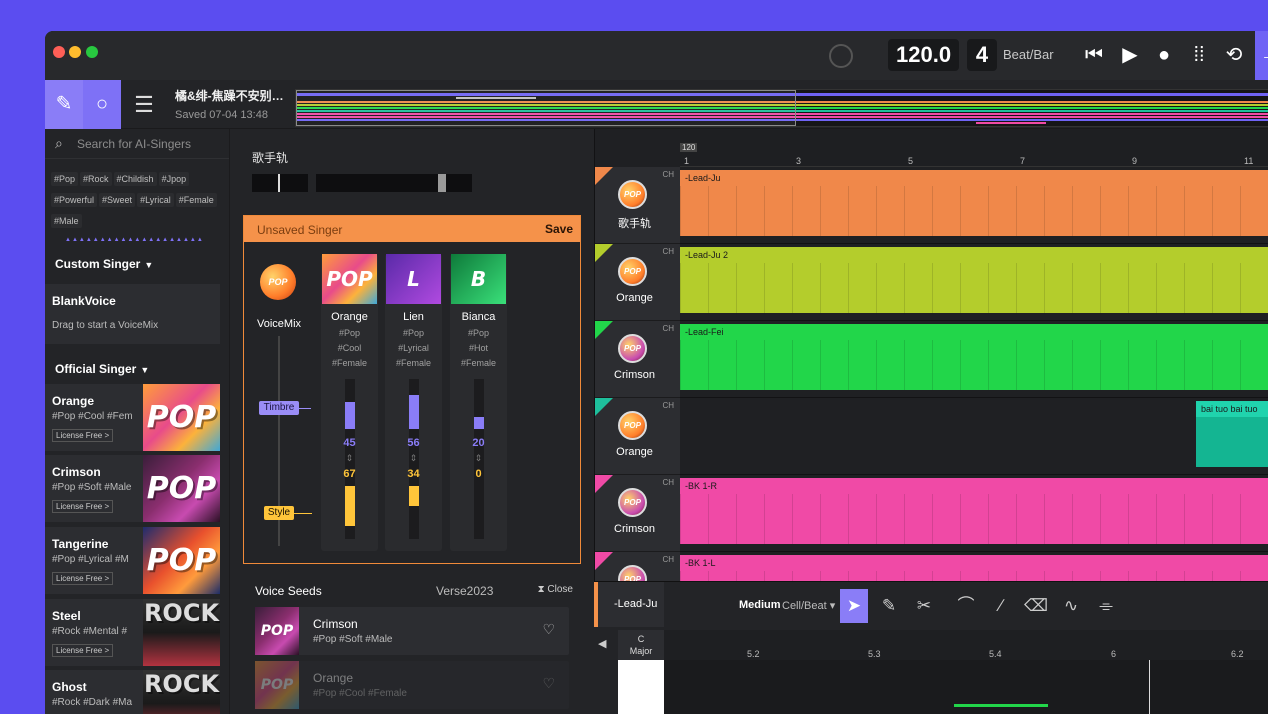 Image resolution: width=1268 pixels, height=714 pixels. What do you see at coordinates (74, 200) in the screenshot?
I see `tag-chip: #Powerful` at bounding box center [74, 200].